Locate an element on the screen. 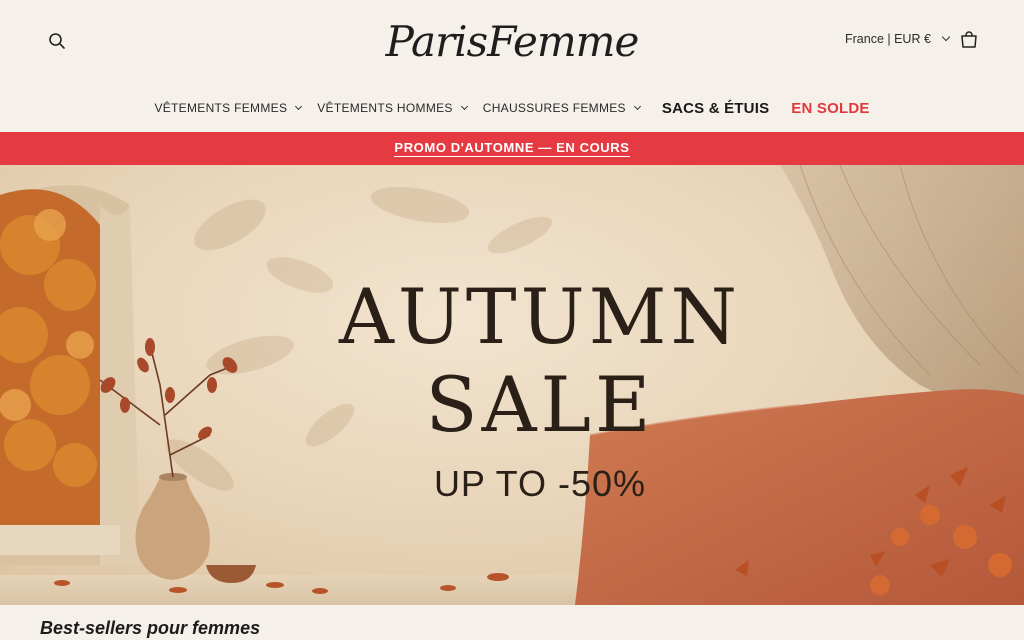 This screenshot has width=1024, height=640. nav-item-chaussures-femmes: CHAUSSURES FEMMES is located at coordinates (561, 108).